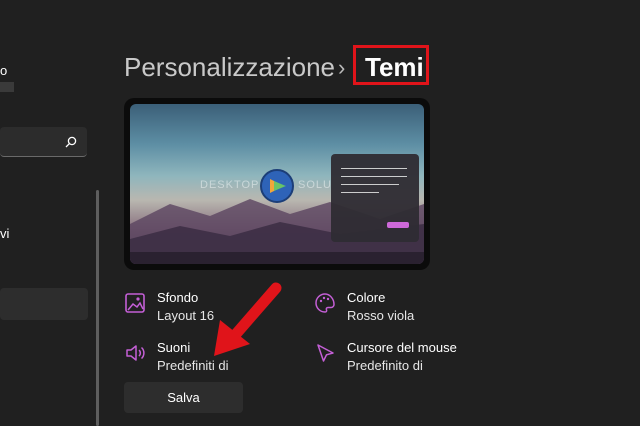  What do you see at coordinates (248, 319) in the screenshot?
I see `annotation-arrow-icon` at bounding box center [248, 319].